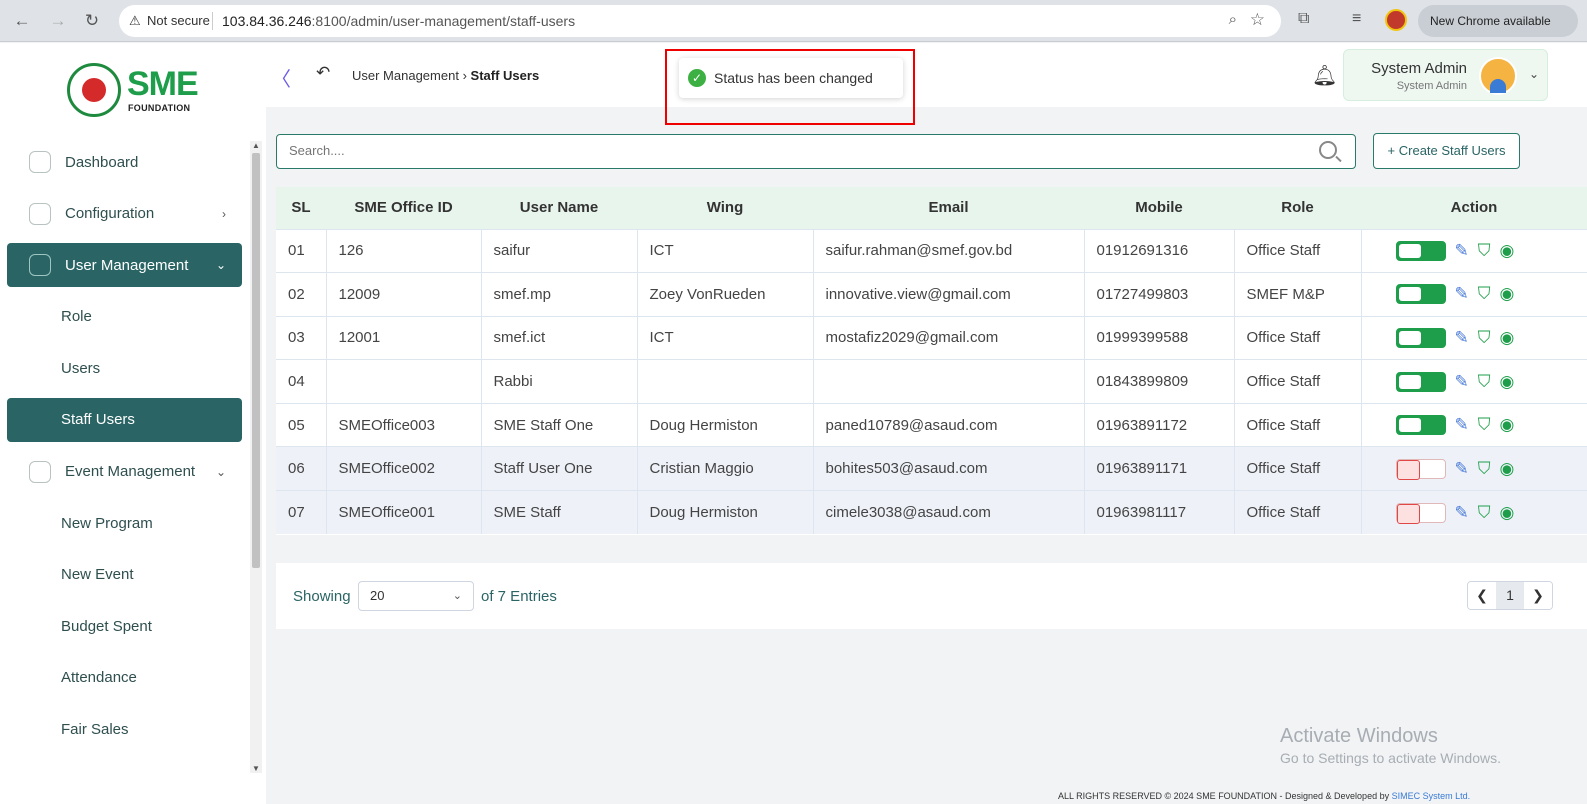 The width and height of the screenshot is (1587, 804). What do you see at coordinates (98, 420) in the screenshot?
I see `sidebar-item-label: Staff Users` at bounding box center [98, 420].